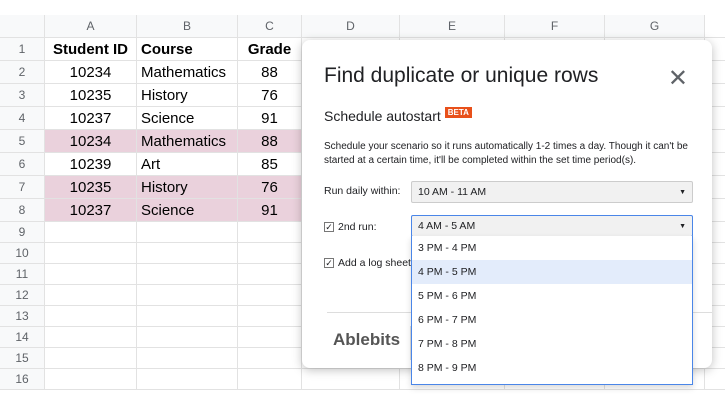 This screenshot has height=410, width=725. What do you see at coordinates (22, 316) in the screenshot?
I see `row-number: 13` at bounding box center [22, 316].